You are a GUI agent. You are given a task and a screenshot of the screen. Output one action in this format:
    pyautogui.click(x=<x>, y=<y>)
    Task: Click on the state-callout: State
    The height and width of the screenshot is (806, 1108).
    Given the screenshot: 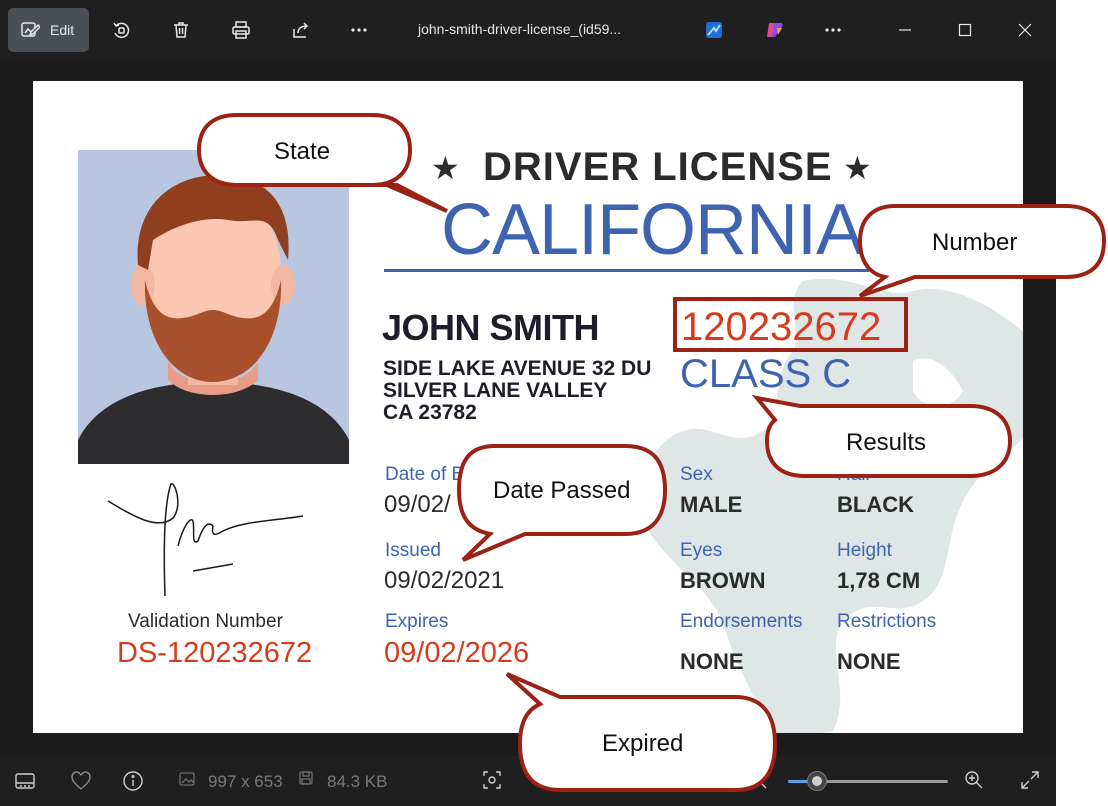 What is the action you would take?
    pyautogui.click(x=326, y=163)
    